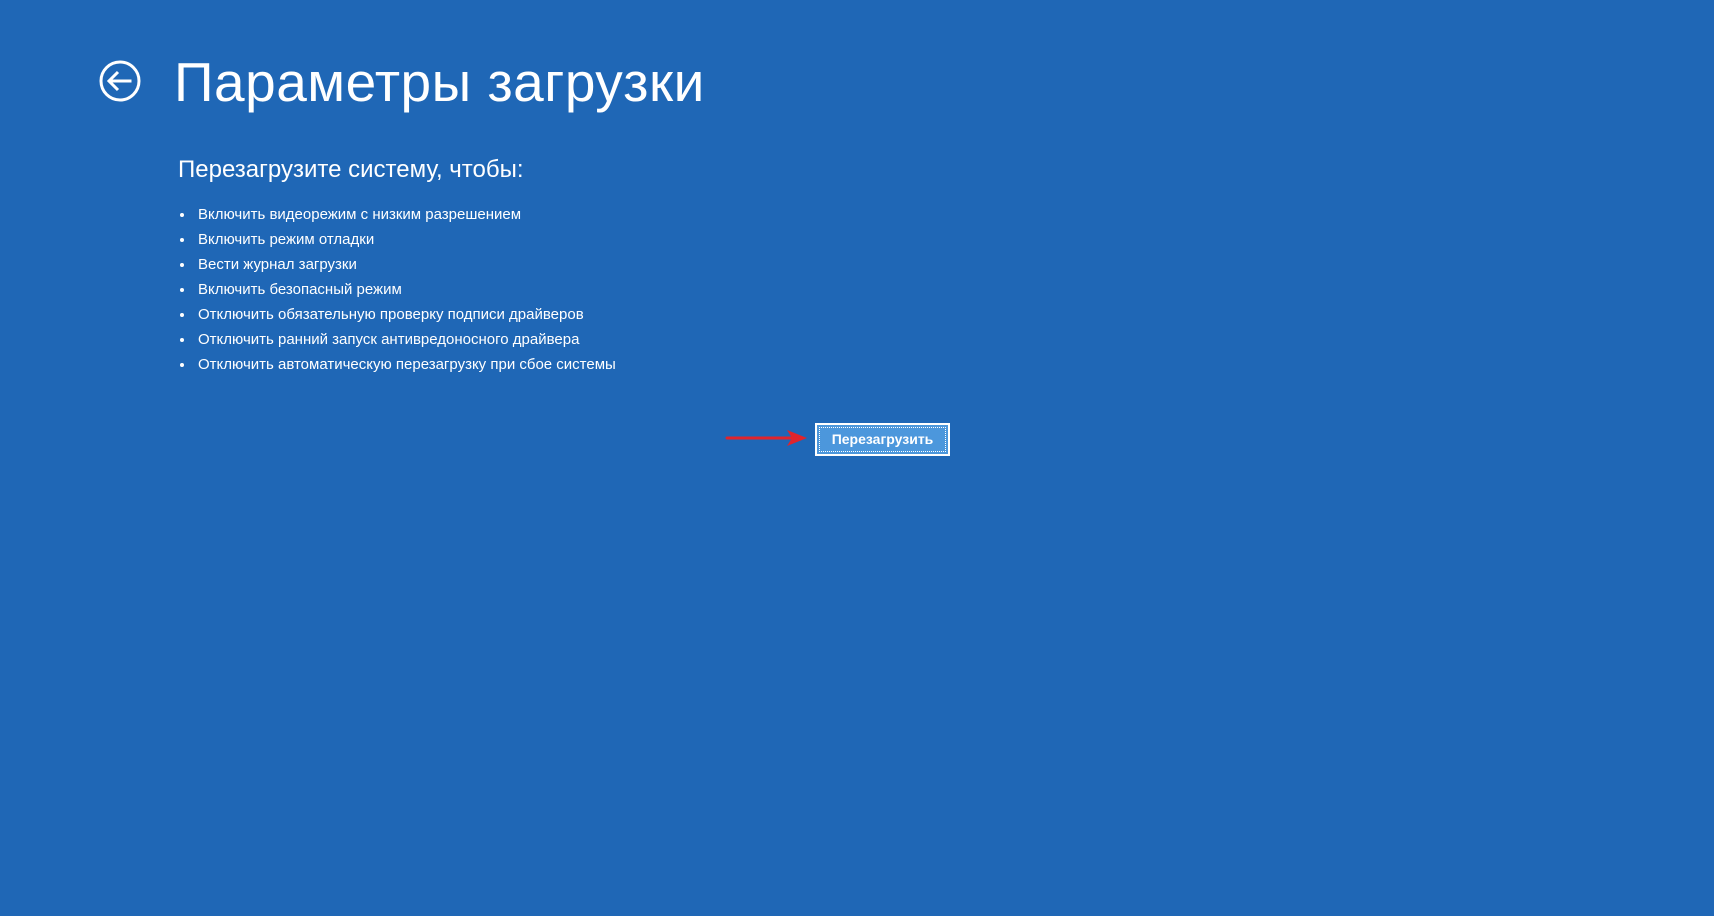 The width and height of the screenshot is (1714, 916). Describe the element at coordinates (766, 438) in the screenshot. I see `red-arrow-right-icon` at that location.